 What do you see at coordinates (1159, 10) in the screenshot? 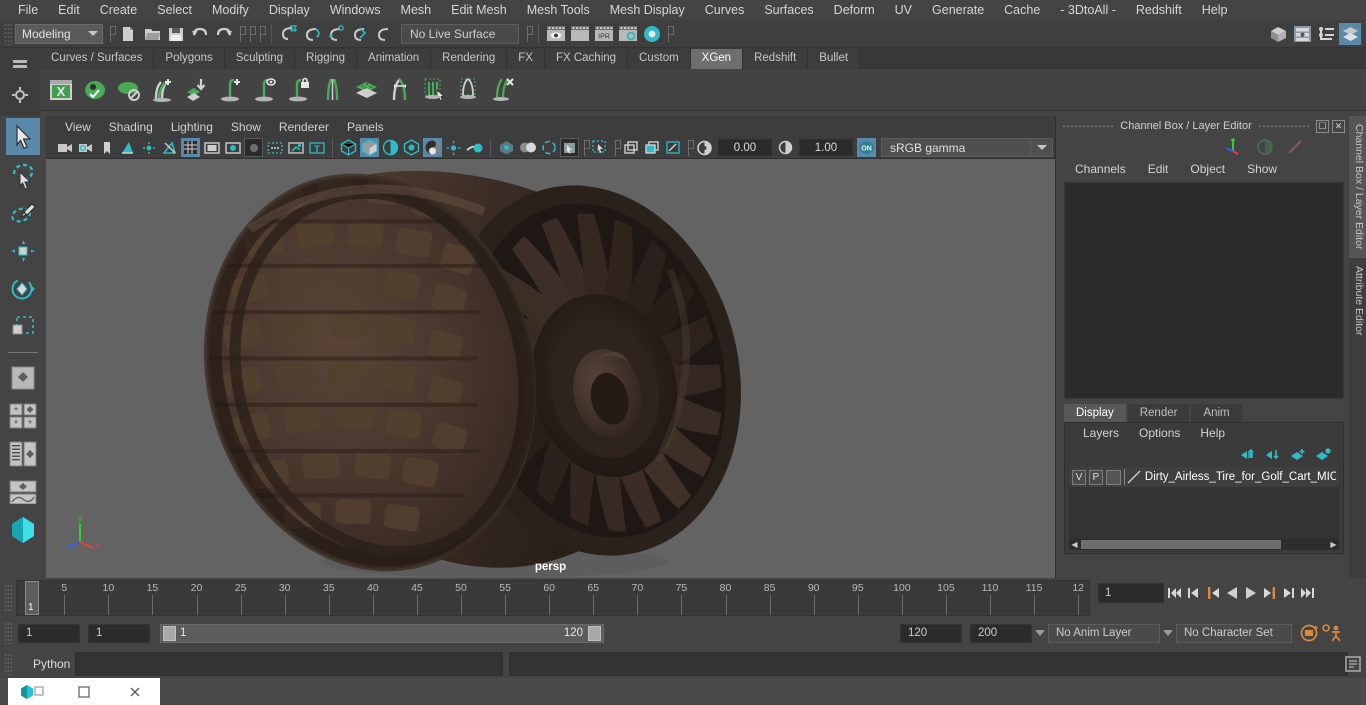
I see `menu-item-redshift: Redshift` at bounding box center [1159, 10].